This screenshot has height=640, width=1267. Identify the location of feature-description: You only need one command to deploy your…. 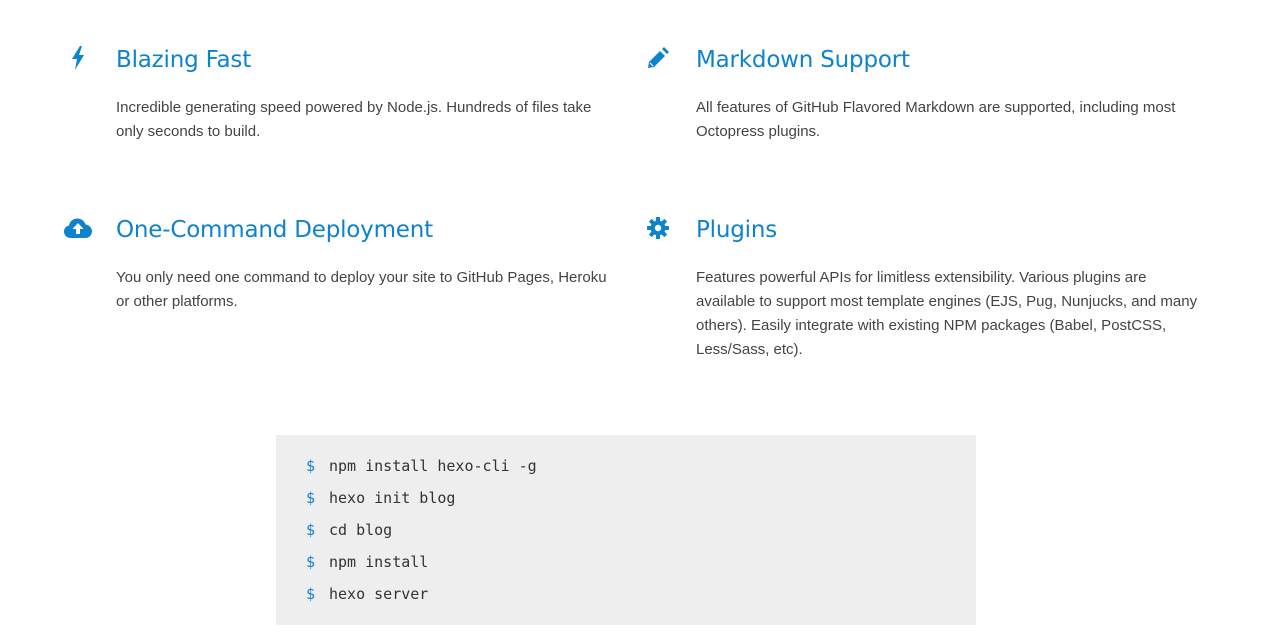
(361, 289).